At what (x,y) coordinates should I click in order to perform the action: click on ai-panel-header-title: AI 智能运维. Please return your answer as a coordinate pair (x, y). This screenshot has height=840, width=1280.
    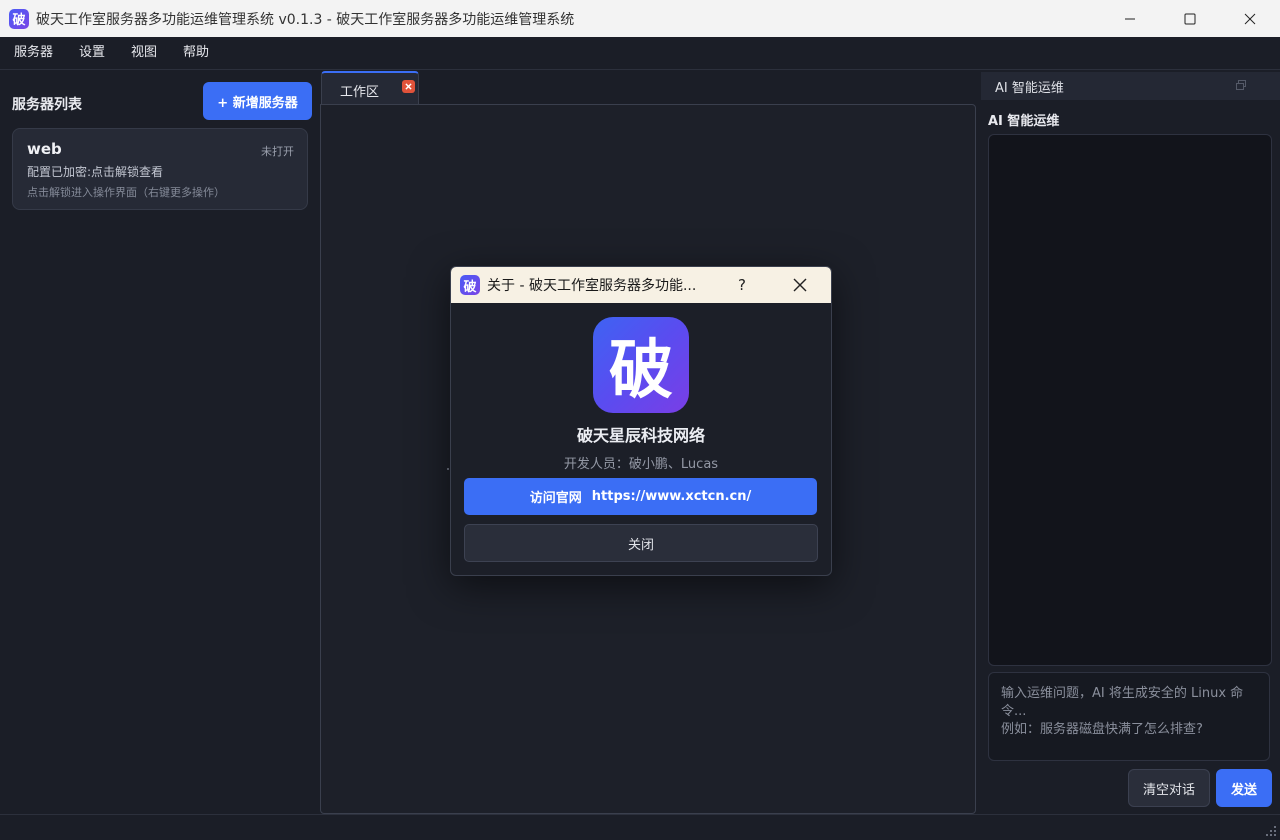
    Looking at the image, I should click on (1029, 88).